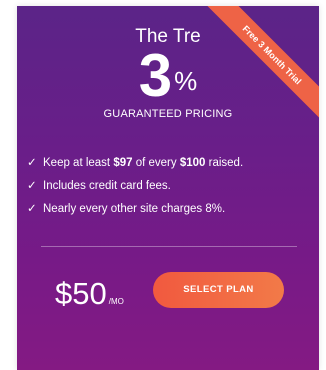 This screenshot has height=370, width=326. I want to click on guaranteed-pricing-label: GUARANTEED PRICING, so click(168, 114).